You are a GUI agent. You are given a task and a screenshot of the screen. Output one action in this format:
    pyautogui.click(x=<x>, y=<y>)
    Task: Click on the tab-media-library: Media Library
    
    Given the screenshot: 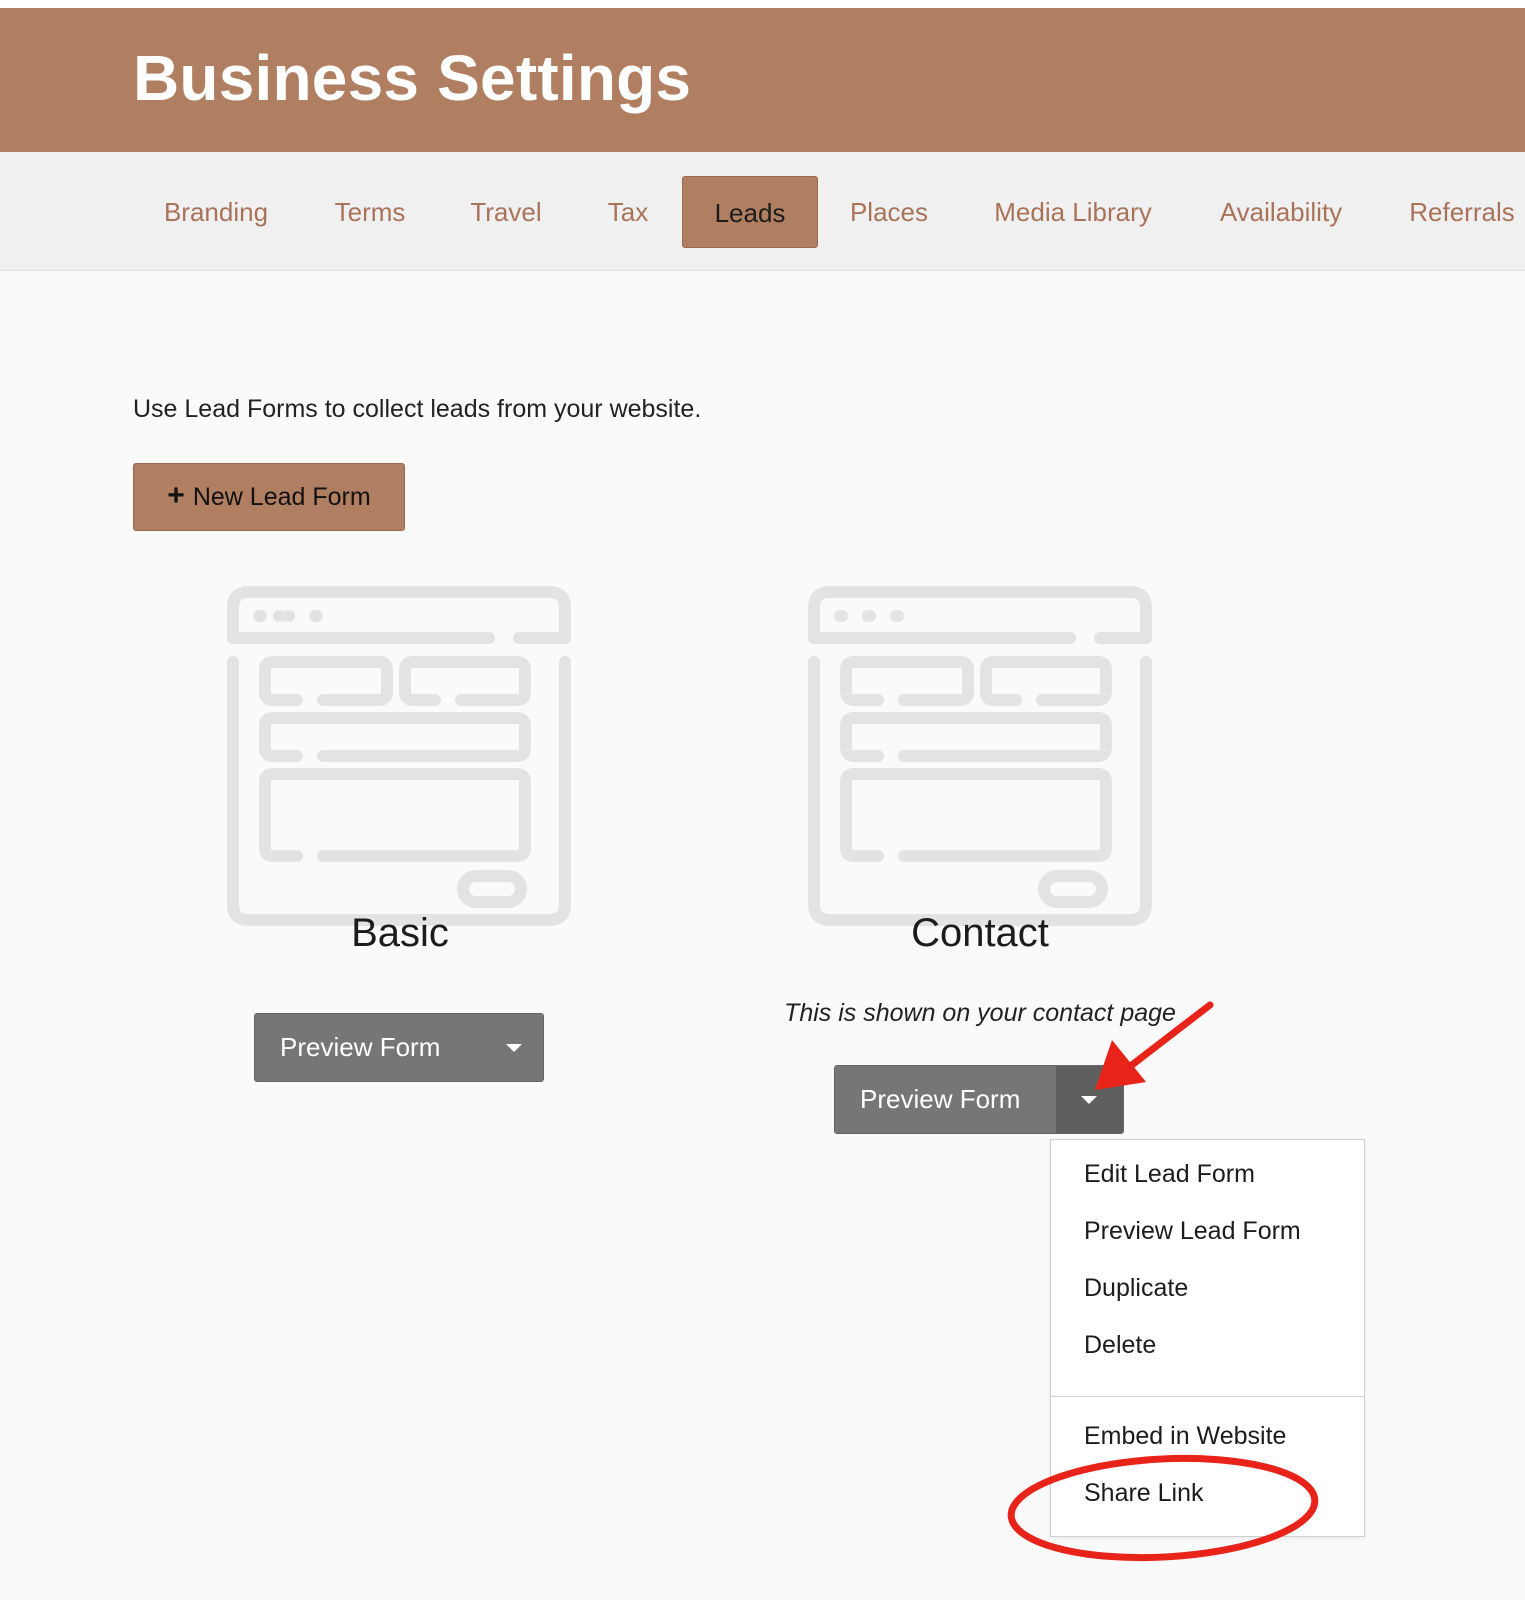 What is the action you would take?
    pyautogui.click(x=1073, y=212)
    